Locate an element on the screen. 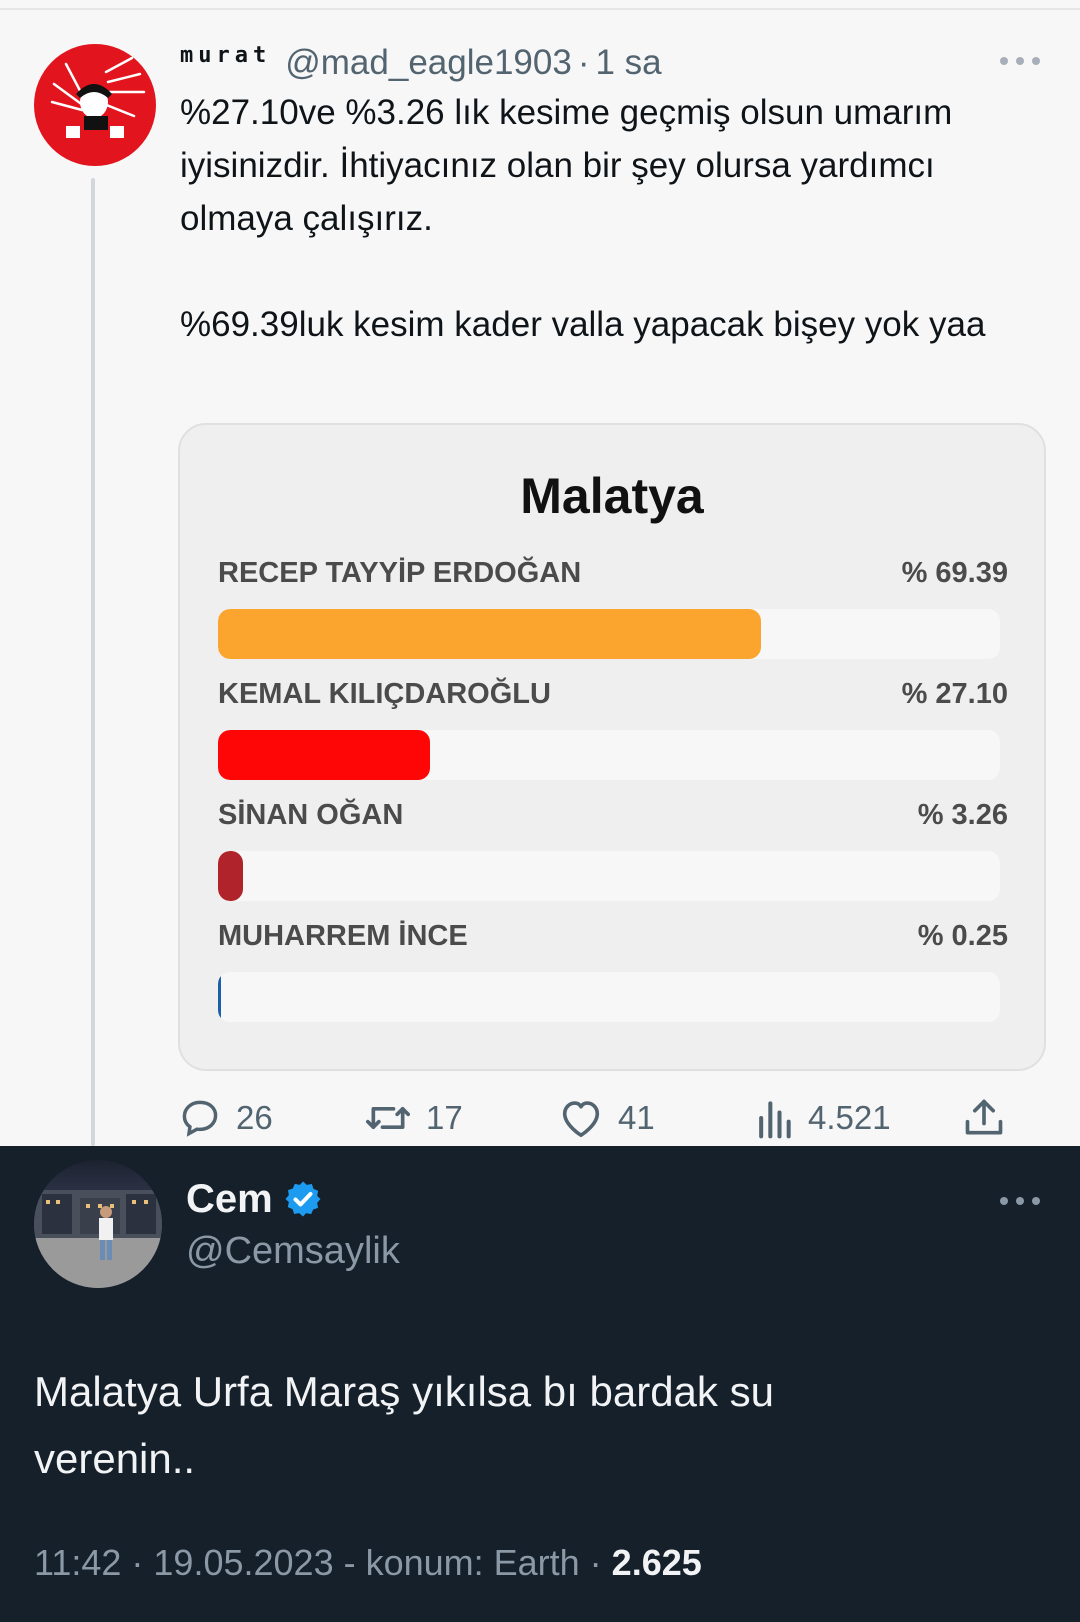 Image resolution: width=1080 pixels, height=1622 pixels. candidate-row: RECEP TAYYİP ERDOĞAN % 69.39 is located at coordinates (613, 609).